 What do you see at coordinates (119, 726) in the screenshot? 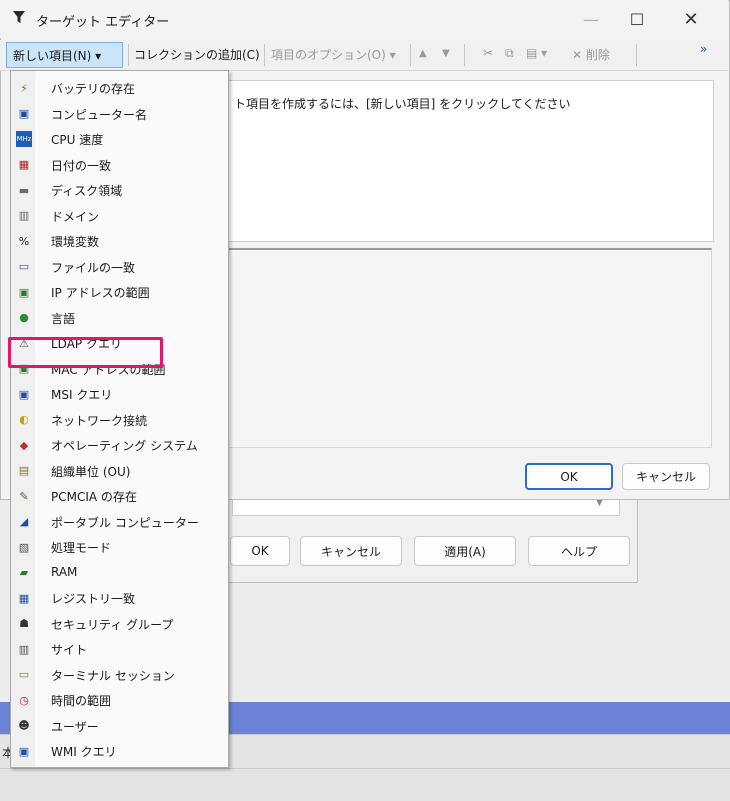
I see `menu-item: ☻ ユーザー` at bounding box center [119, 726].